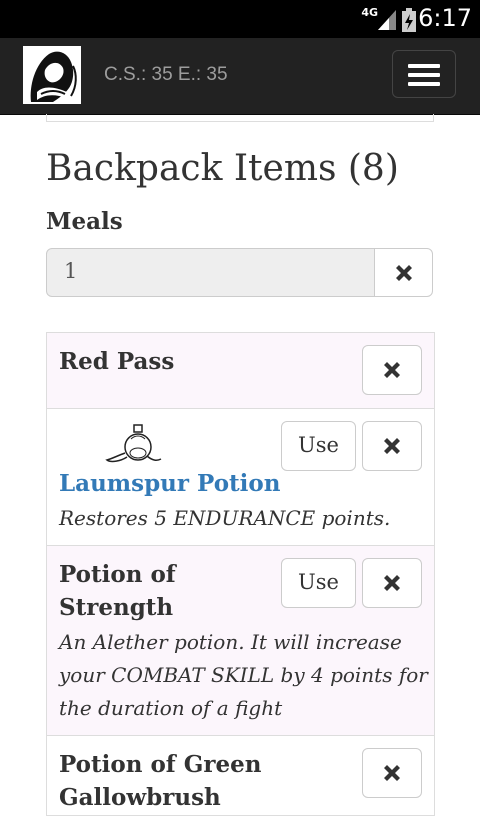 Image resolution: width=480 pixels, height=816 pixels. I want to click on menu-toggle-button, so click(424, 74).